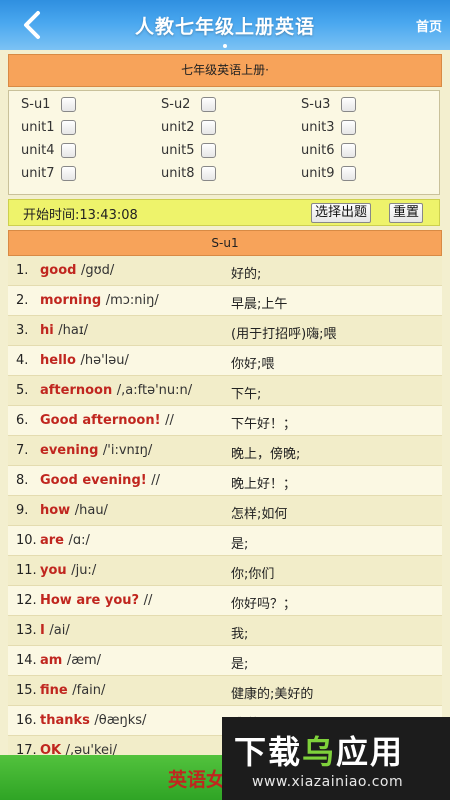 This screenshot has width=450, height=800. What do you see at coordinates (225, 481) in the screenshot?
I see `list-item: 8. Good evening! // 晚上好！；` at bounding box center [225, 481].